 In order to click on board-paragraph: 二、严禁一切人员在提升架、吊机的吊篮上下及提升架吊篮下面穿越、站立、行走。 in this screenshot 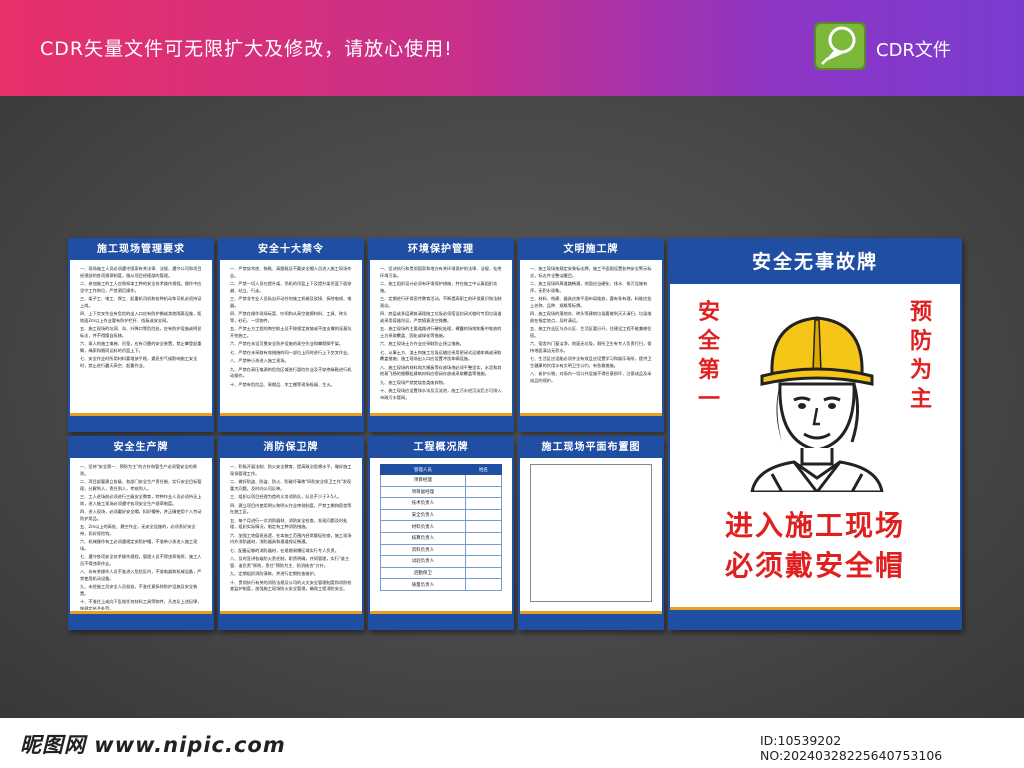, I will do `click(291, 287)`.